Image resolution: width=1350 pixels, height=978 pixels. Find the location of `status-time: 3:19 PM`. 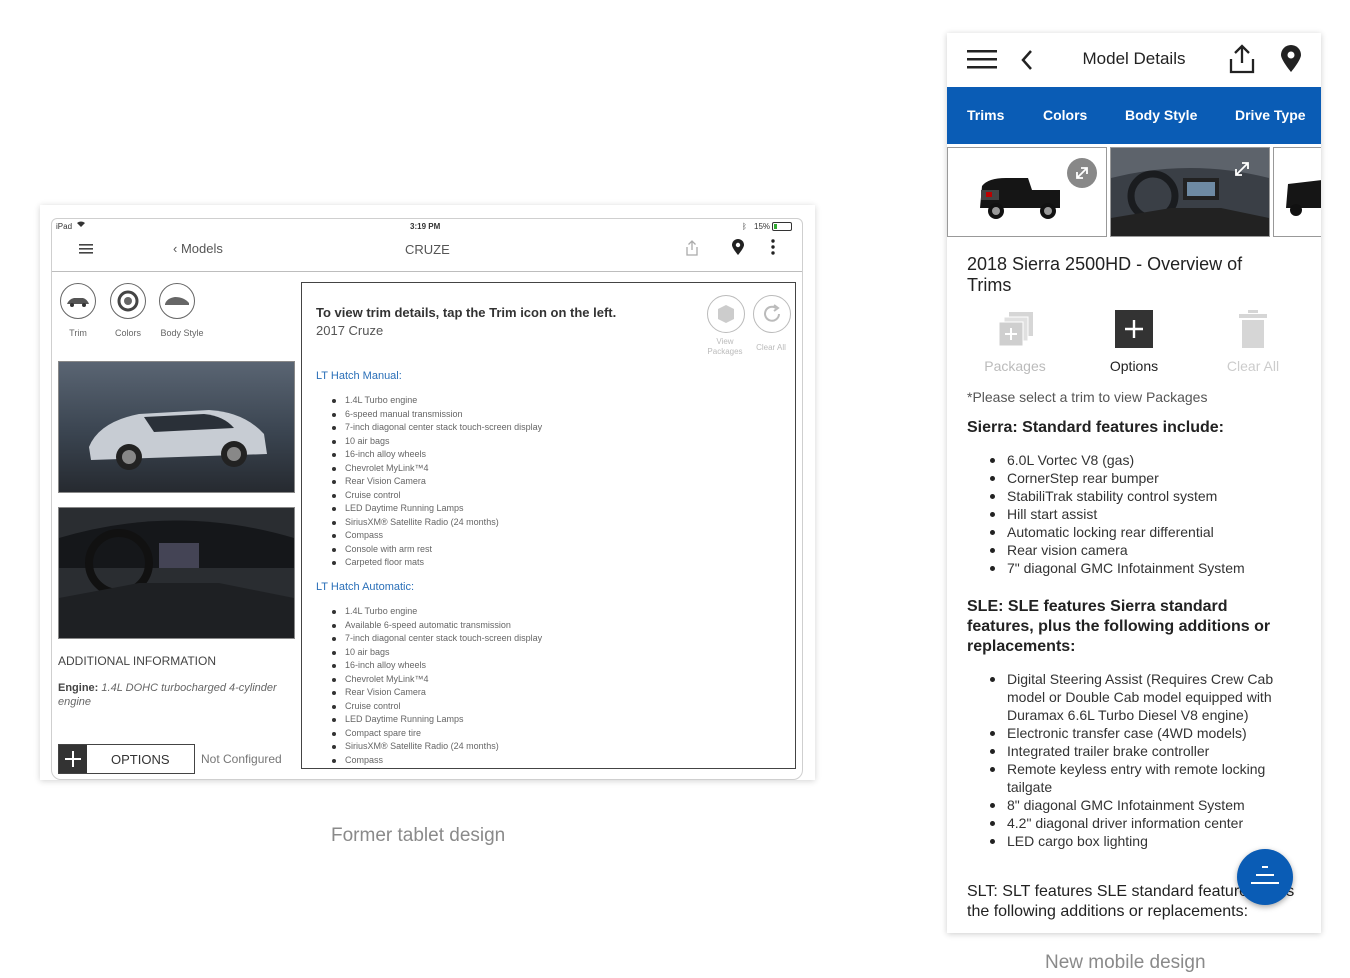

status-time: 3:19 PM is located at coordinates (425, 226).